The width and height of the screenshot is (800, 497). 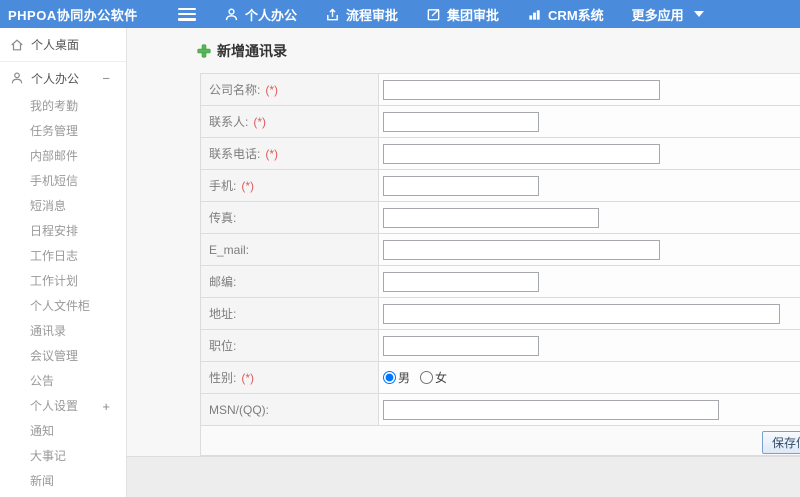 I want to click on hamburger-menu-icon, so click(x=187, y=14).